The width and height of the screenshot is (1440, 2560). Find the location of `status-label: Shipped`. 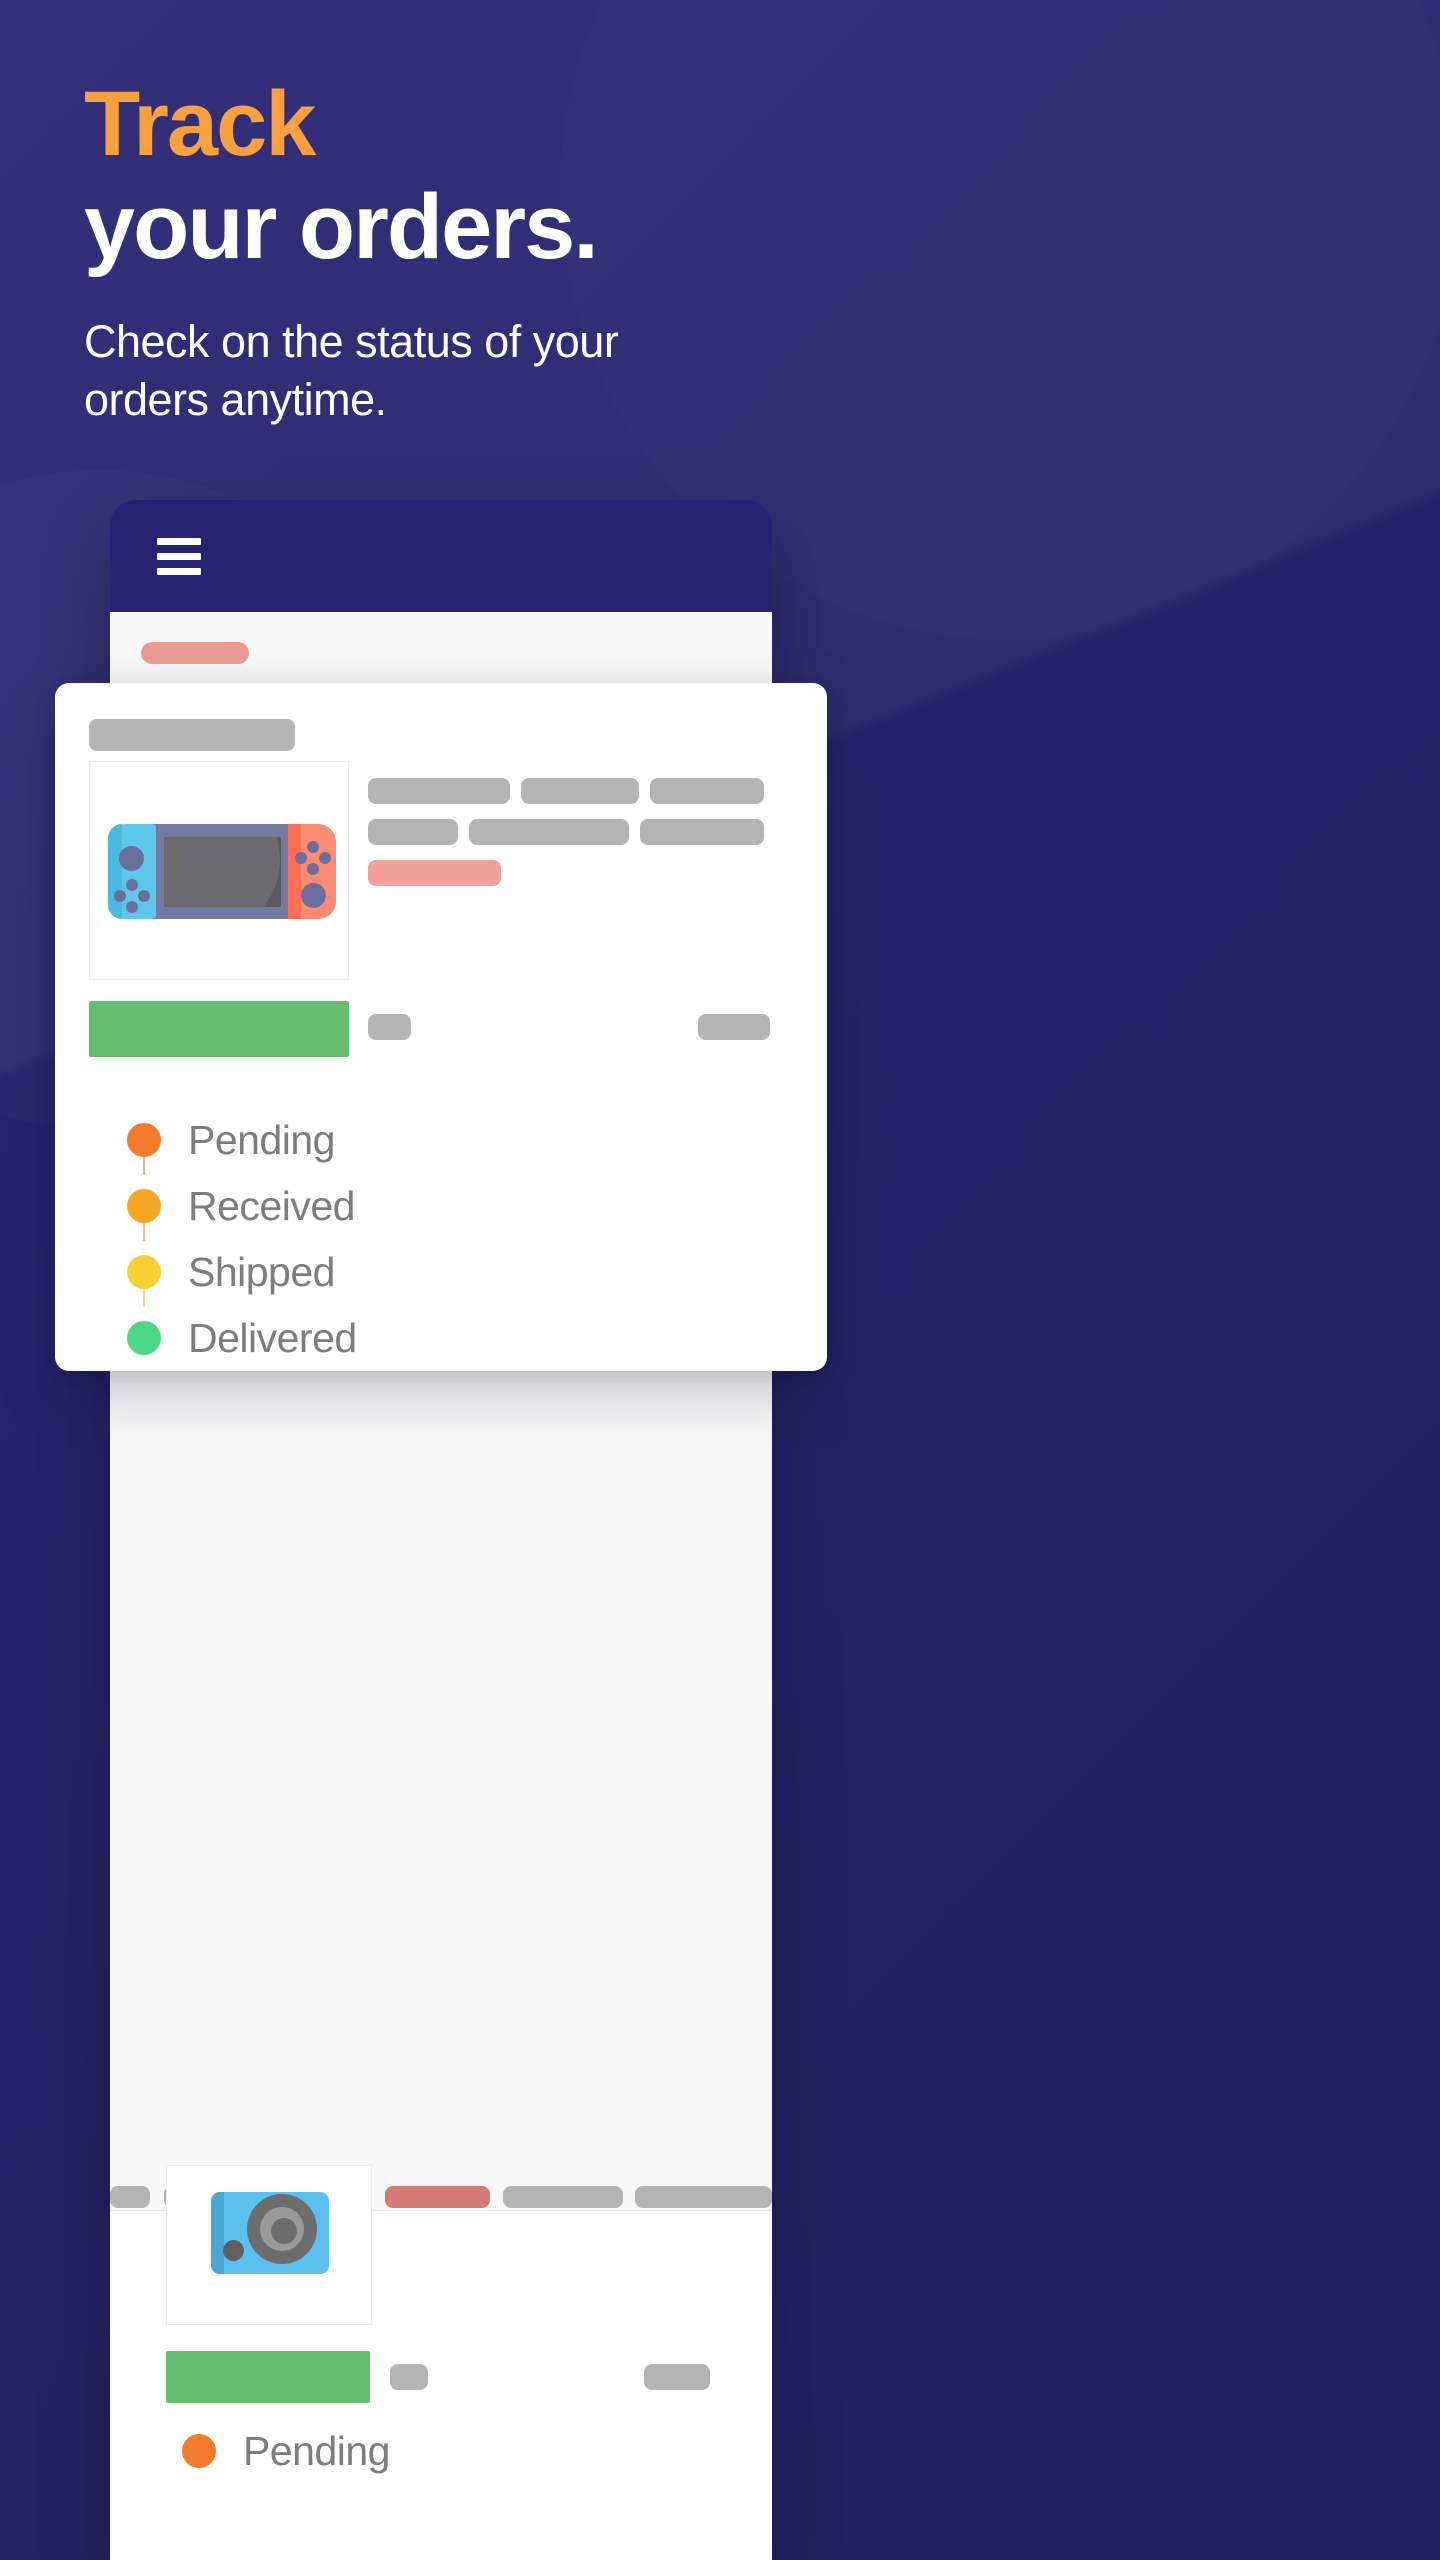

status-label: Shipped is located at coordinates (261, 1271).